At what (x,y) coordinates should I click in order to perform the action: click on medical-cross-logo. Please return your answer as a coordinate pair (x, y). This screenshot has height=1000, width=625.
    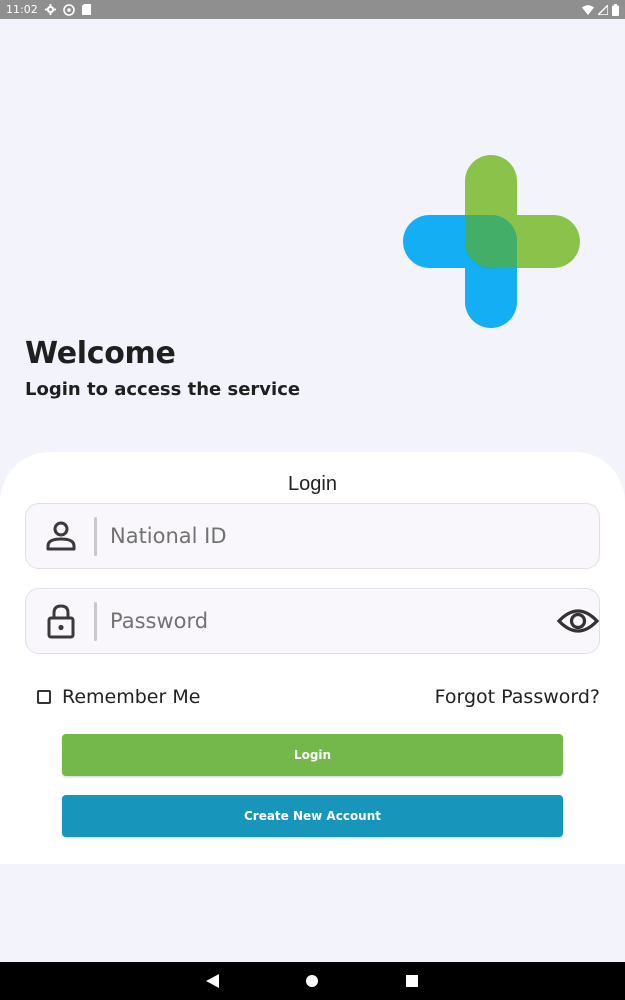
    Looking at the image, I should click on (491, 241).